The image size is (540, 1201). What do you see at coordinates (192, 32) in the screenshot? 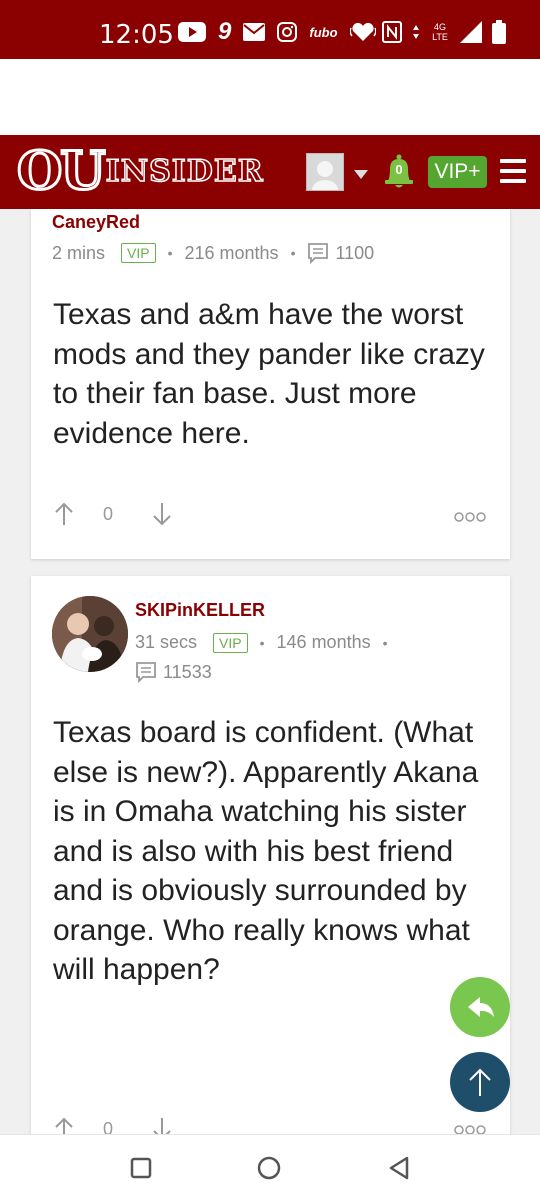
I see `youtube-icon` at bounding box center [192, 32].